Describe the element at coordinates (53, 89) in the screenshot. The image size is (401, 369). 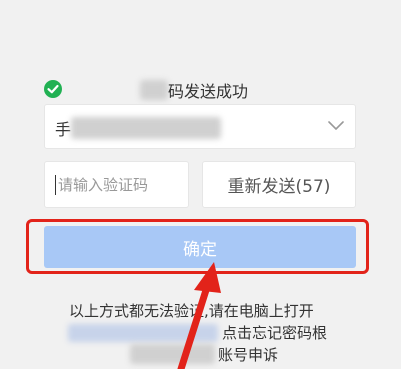
I see `check-circle-icon` at that location.